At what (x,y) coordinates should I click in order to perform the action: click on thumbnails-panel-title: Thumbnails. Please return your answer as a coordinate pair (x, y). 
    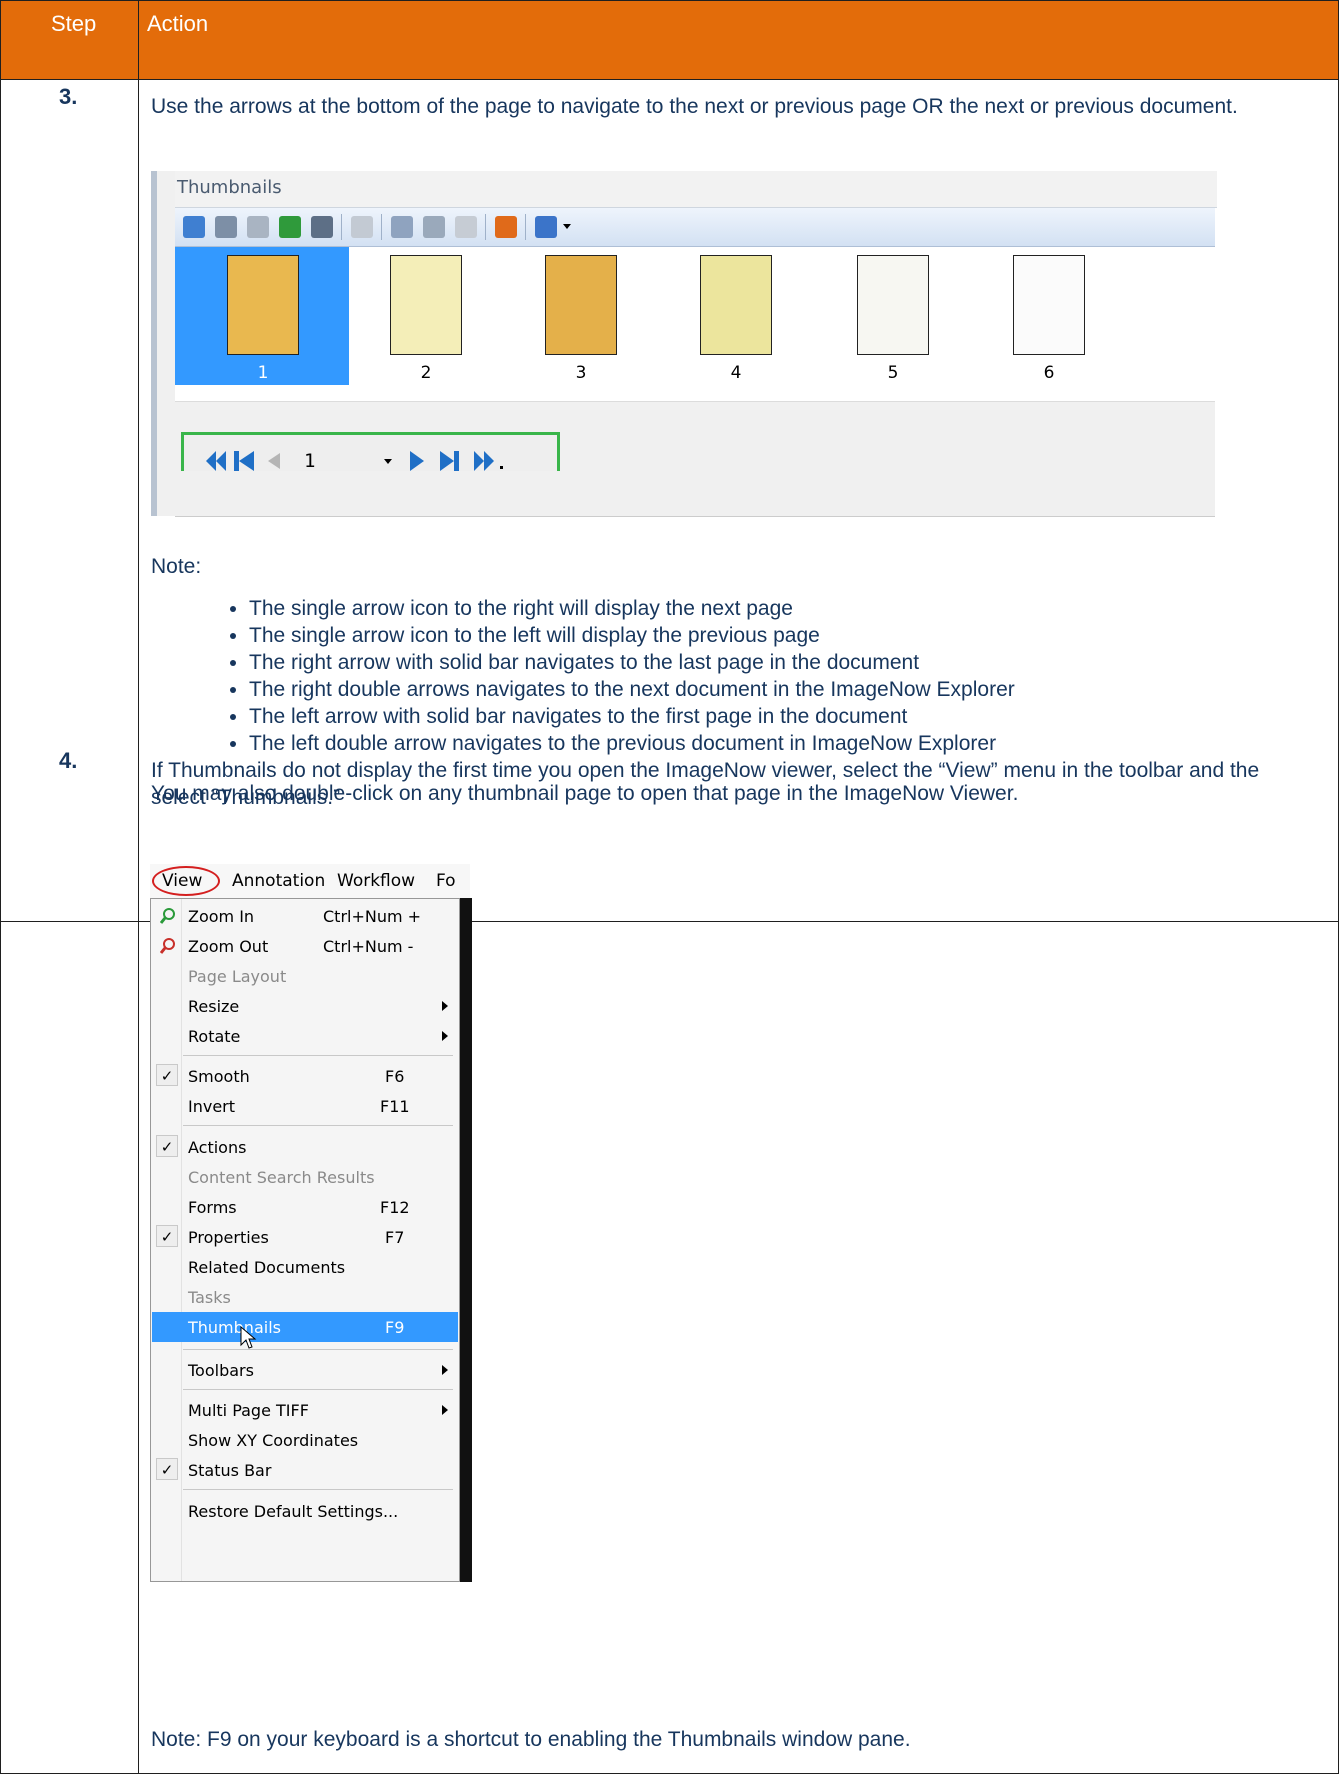
    Looking at the image, I should click on (696, 189).